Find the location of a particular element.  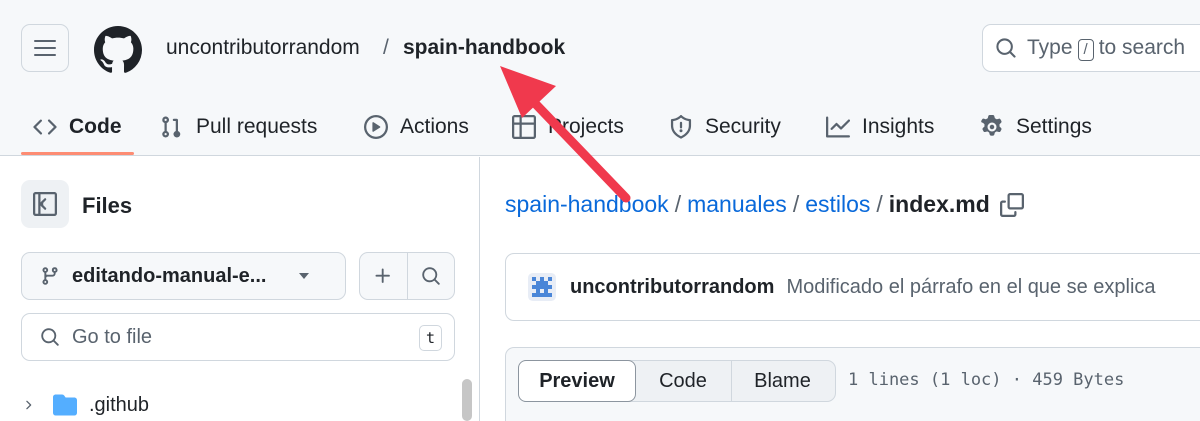

view-mode-toggle: Preview Code Blame is located at coordinates (677, 381).